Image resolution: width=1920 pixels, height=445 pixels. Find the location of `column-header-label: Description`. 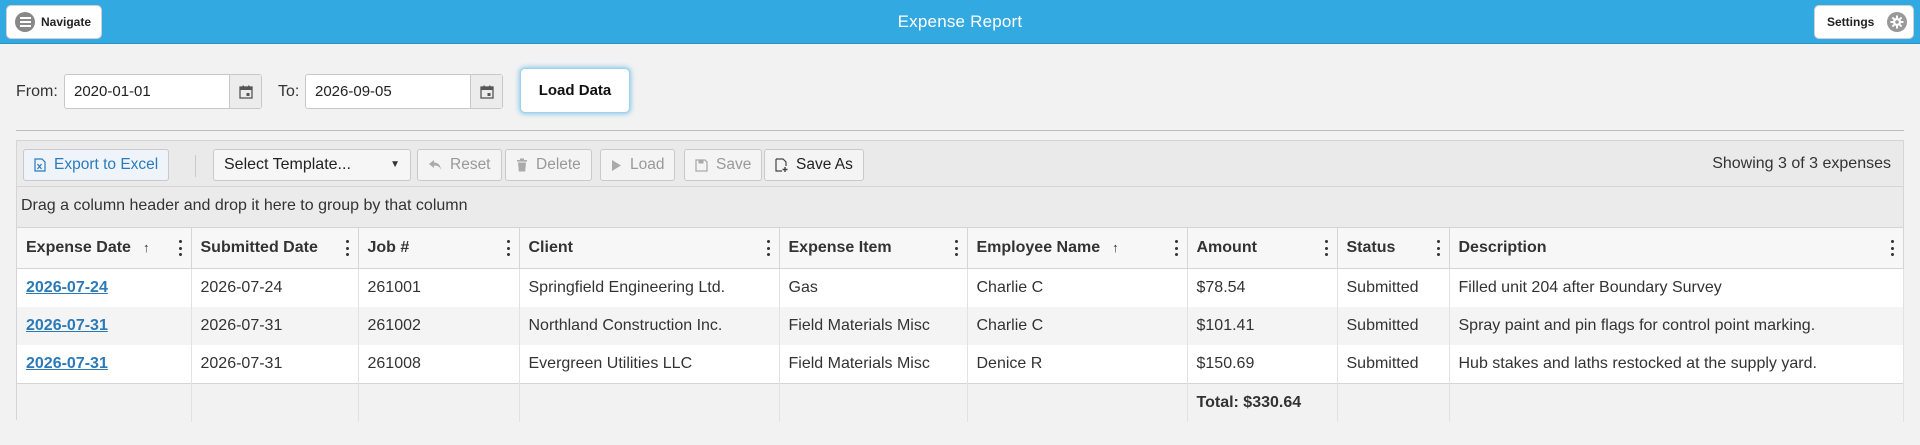

column-header-label: Description is located at coordinates (1502, 247).